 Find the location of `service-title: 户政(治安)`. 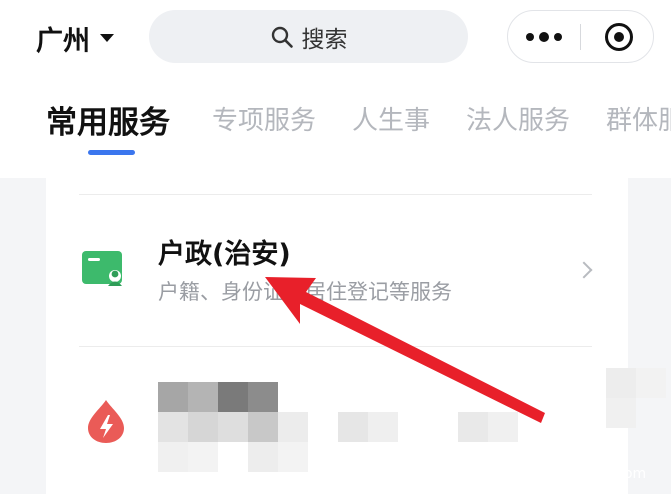

service-title: 户政(治安) is located at coordinates (224, 254).